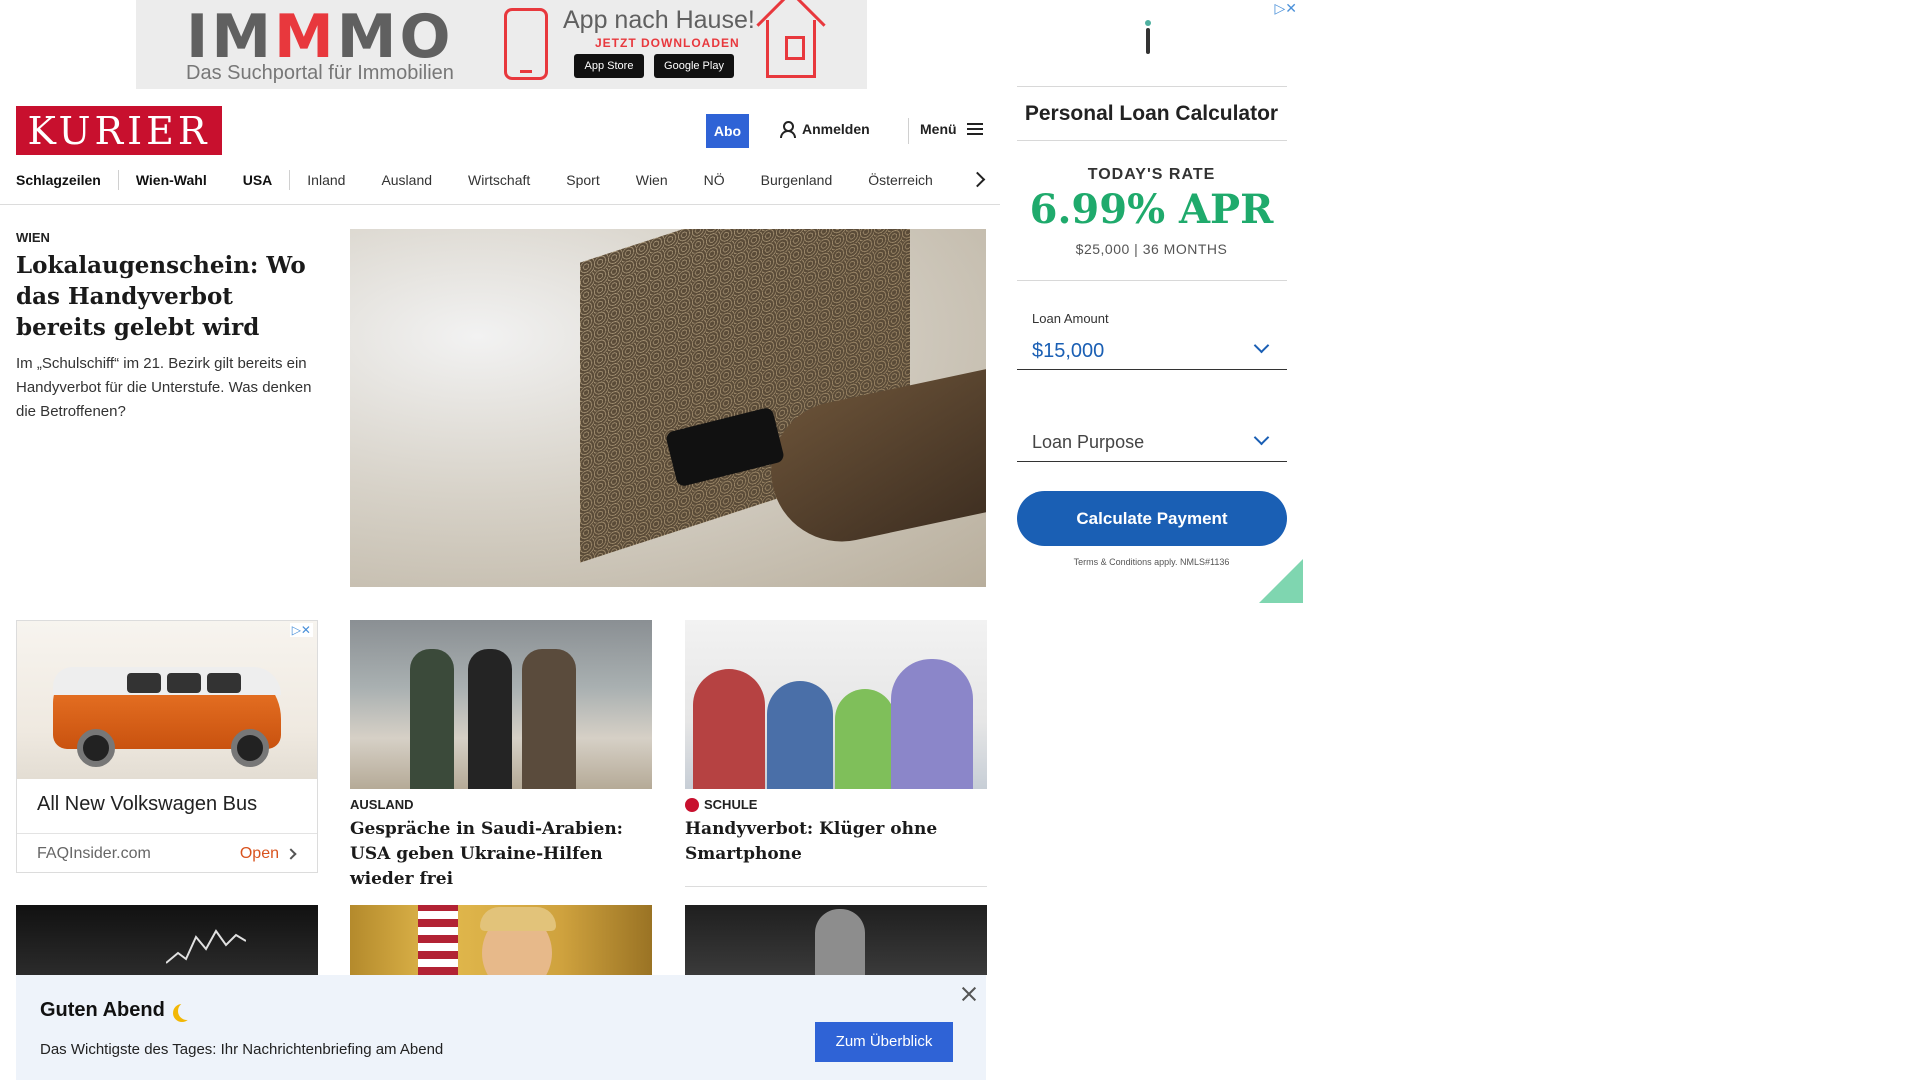 This screenshot has height=1080, width=1920. Describe the element at coordinates (291, 854) in the screenshot. I see `chevron-right-icon` at that location.